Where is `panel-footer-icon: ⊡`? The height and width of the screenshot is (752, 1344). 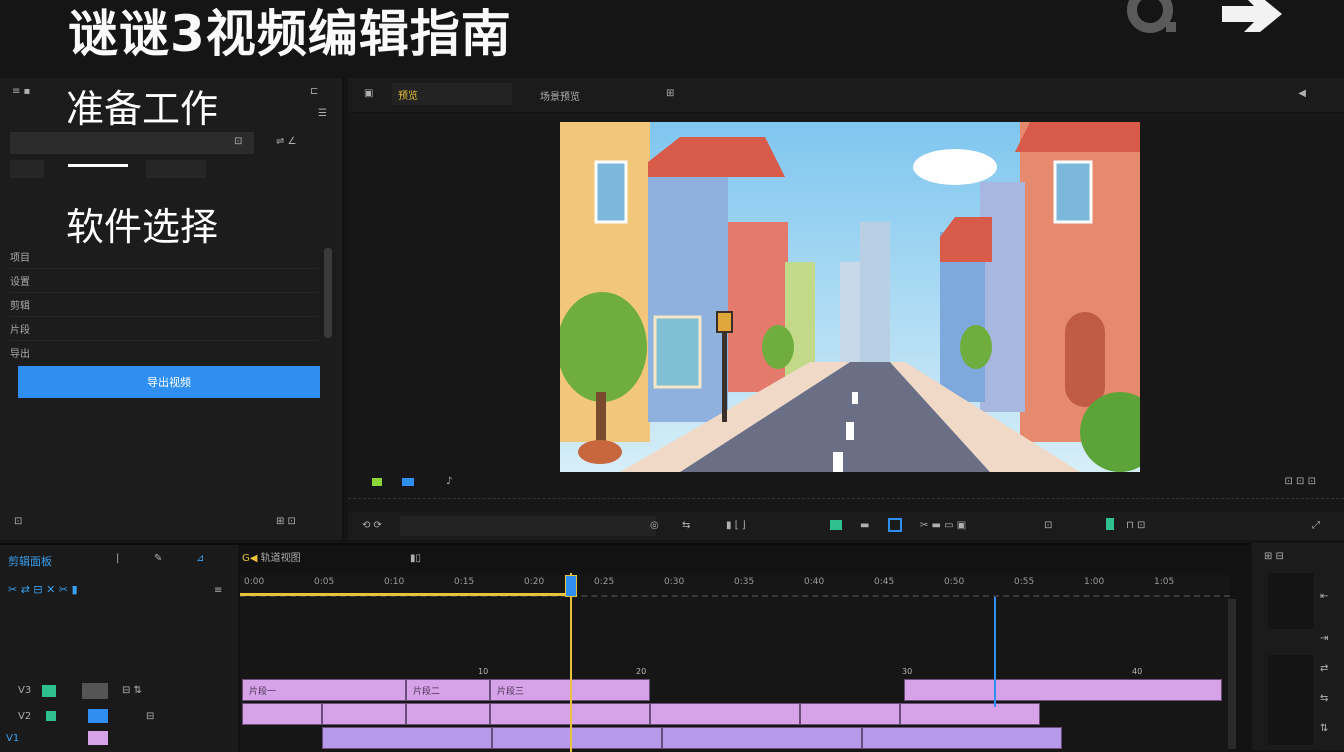 panel-footer-icon: ⊡ is located at coordinates (18, 521).